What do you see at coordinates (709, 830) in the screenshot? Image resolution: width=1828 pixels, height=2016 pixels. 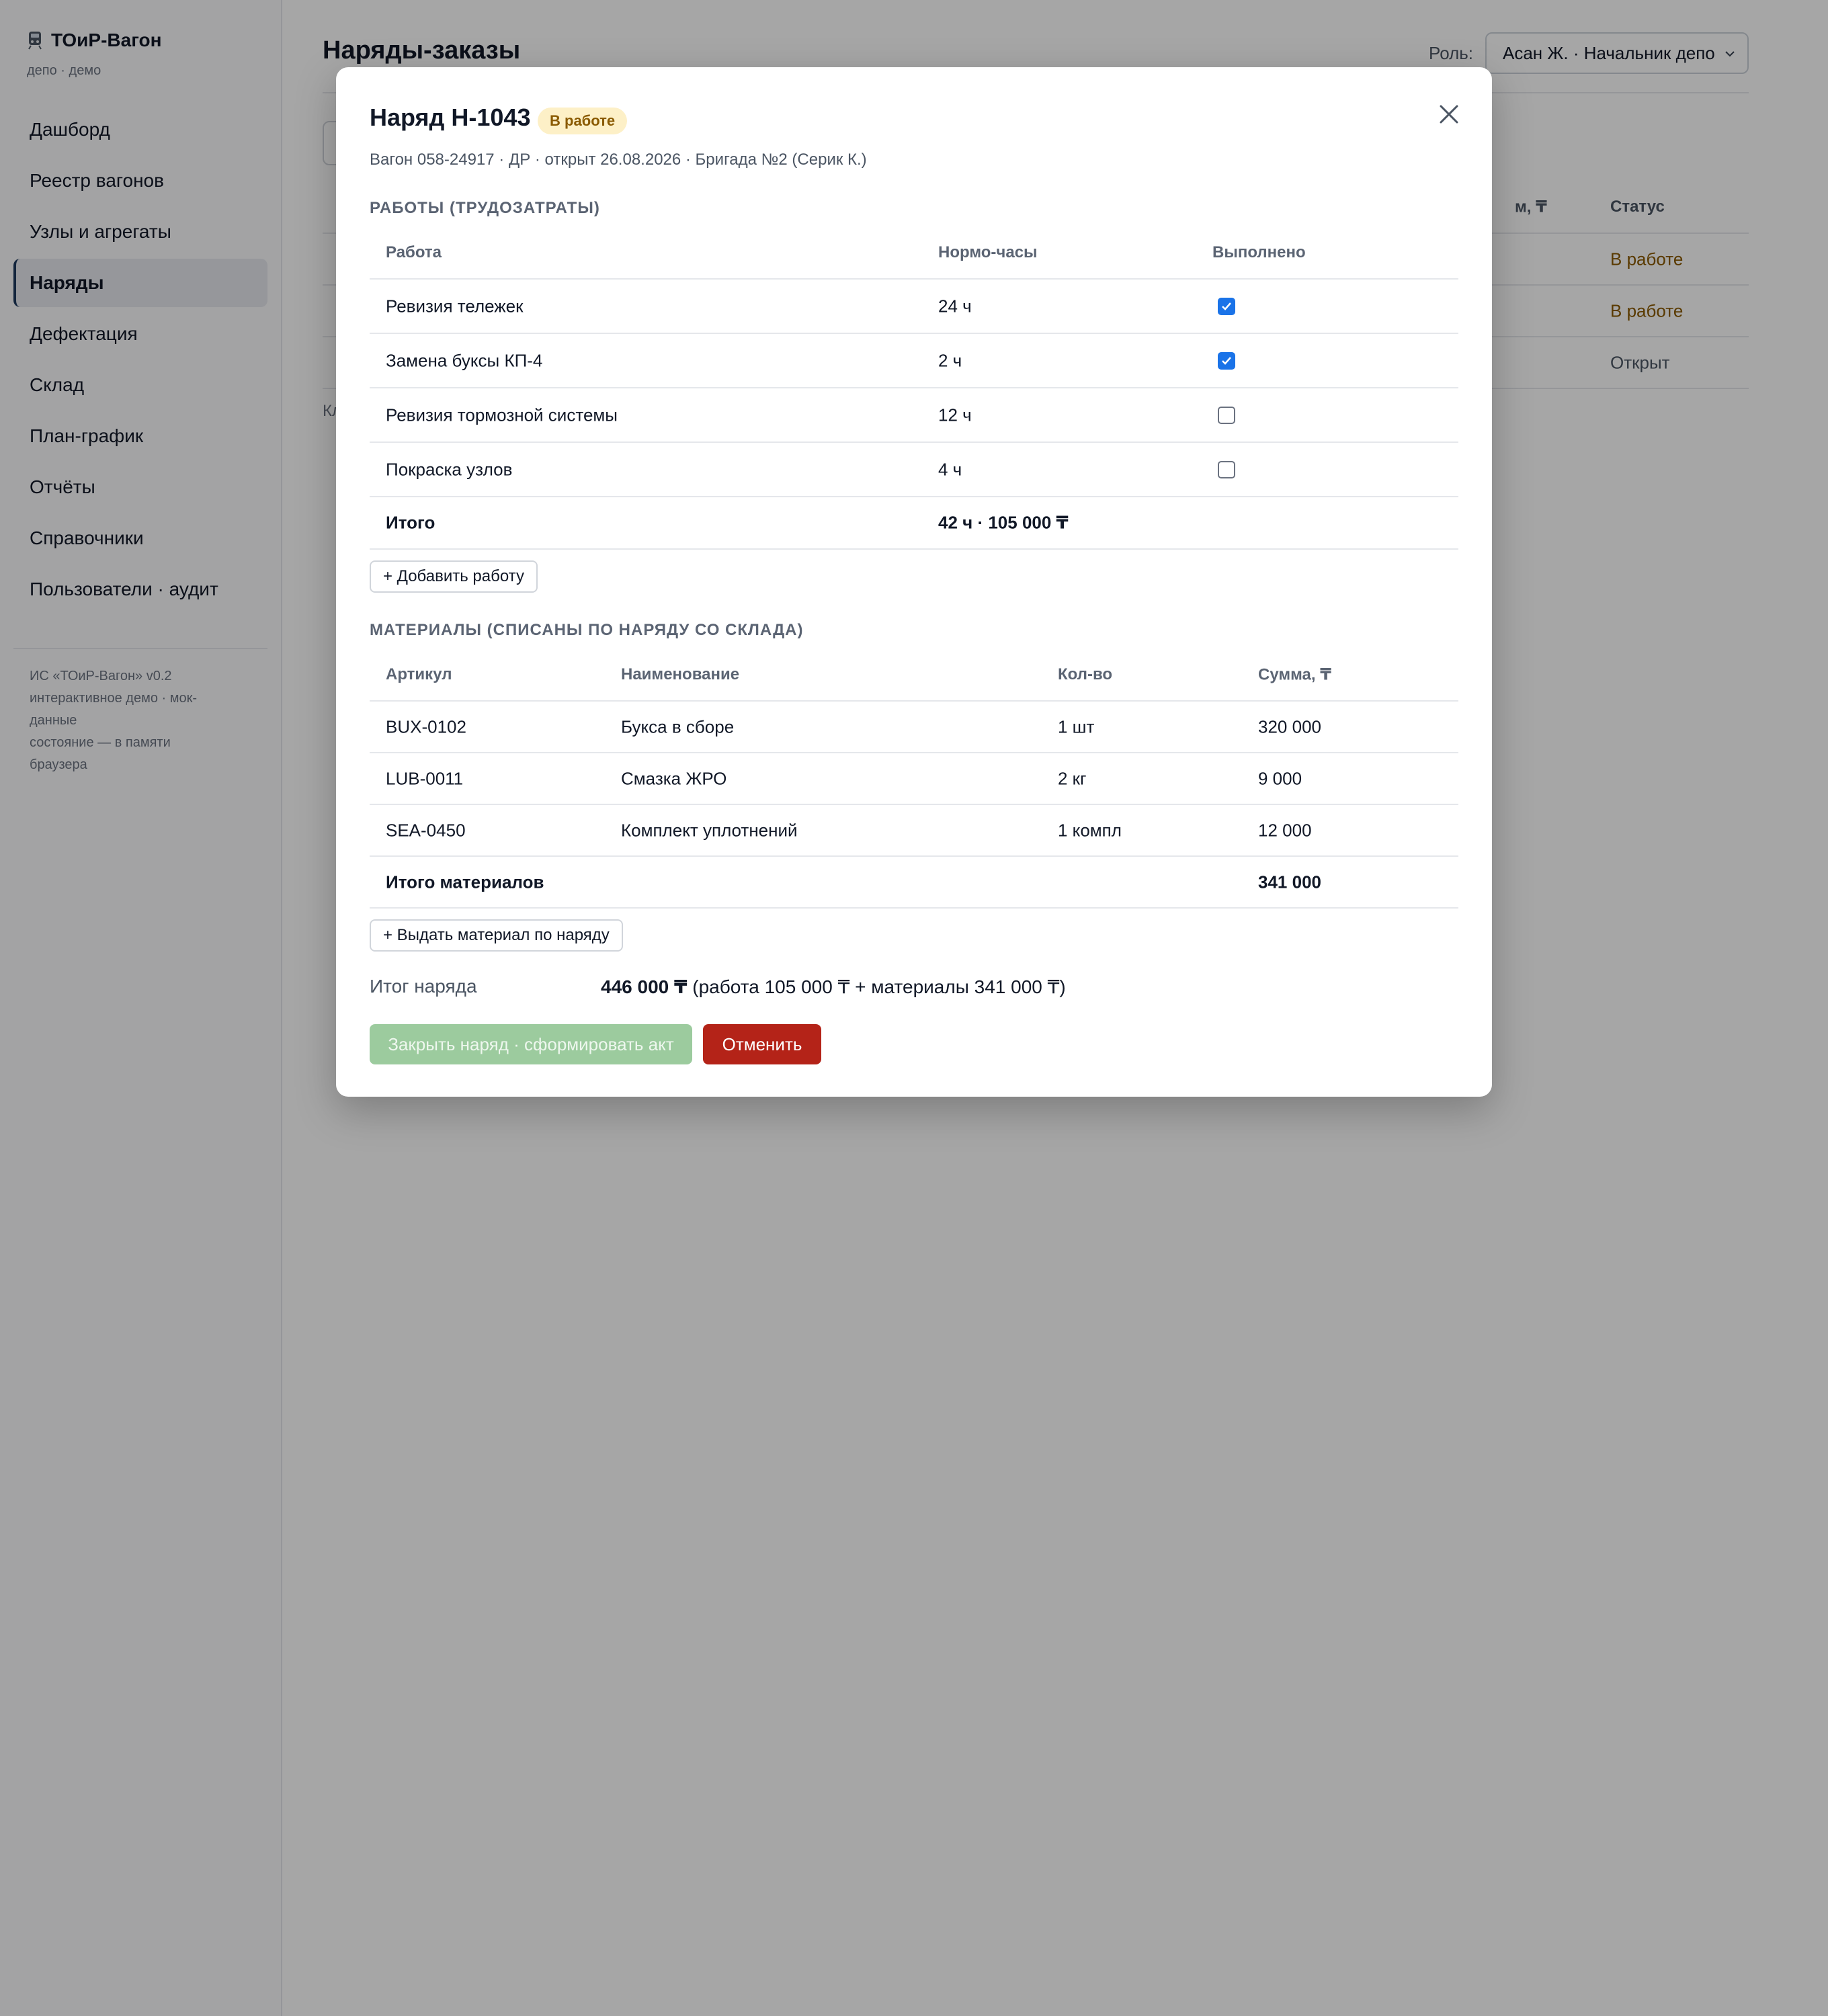 I see `material-name: Комплект уплотнений` at bounding box center [709, 830].